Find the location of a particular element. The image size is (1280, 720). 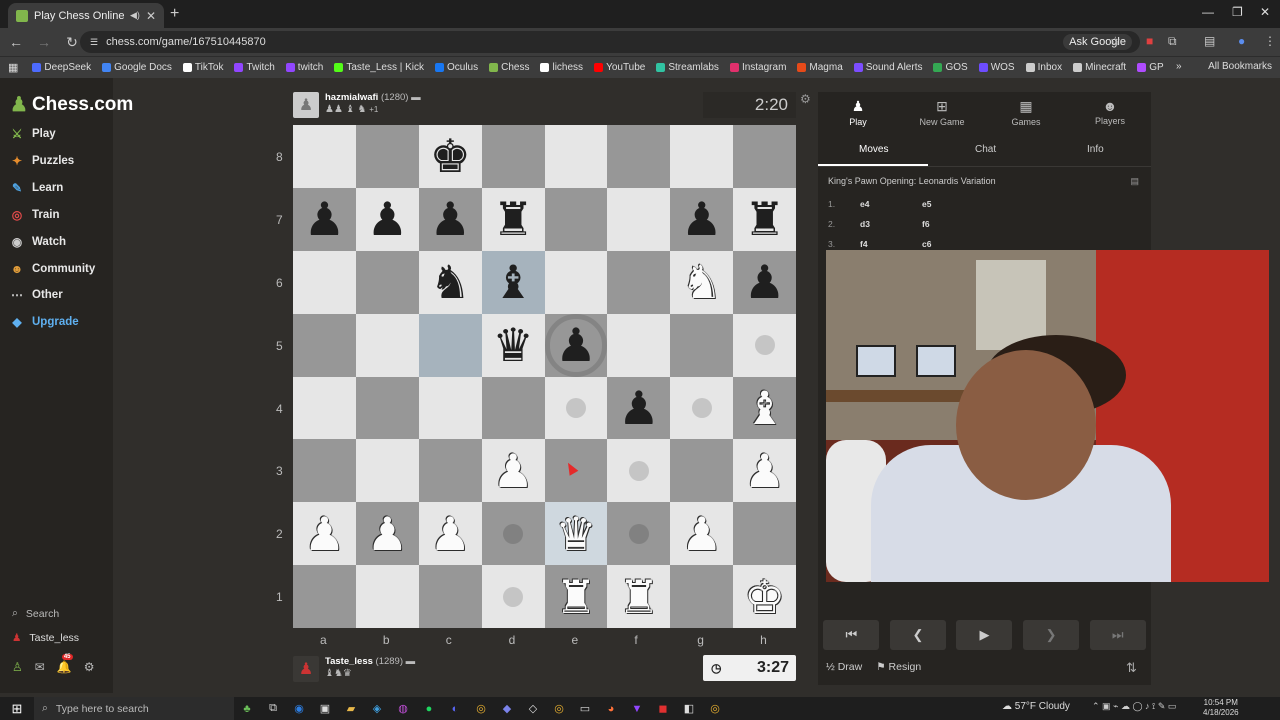

opening-name: King's Pawn Opening: Leonardis Variation is located at coordinates (912, 181).